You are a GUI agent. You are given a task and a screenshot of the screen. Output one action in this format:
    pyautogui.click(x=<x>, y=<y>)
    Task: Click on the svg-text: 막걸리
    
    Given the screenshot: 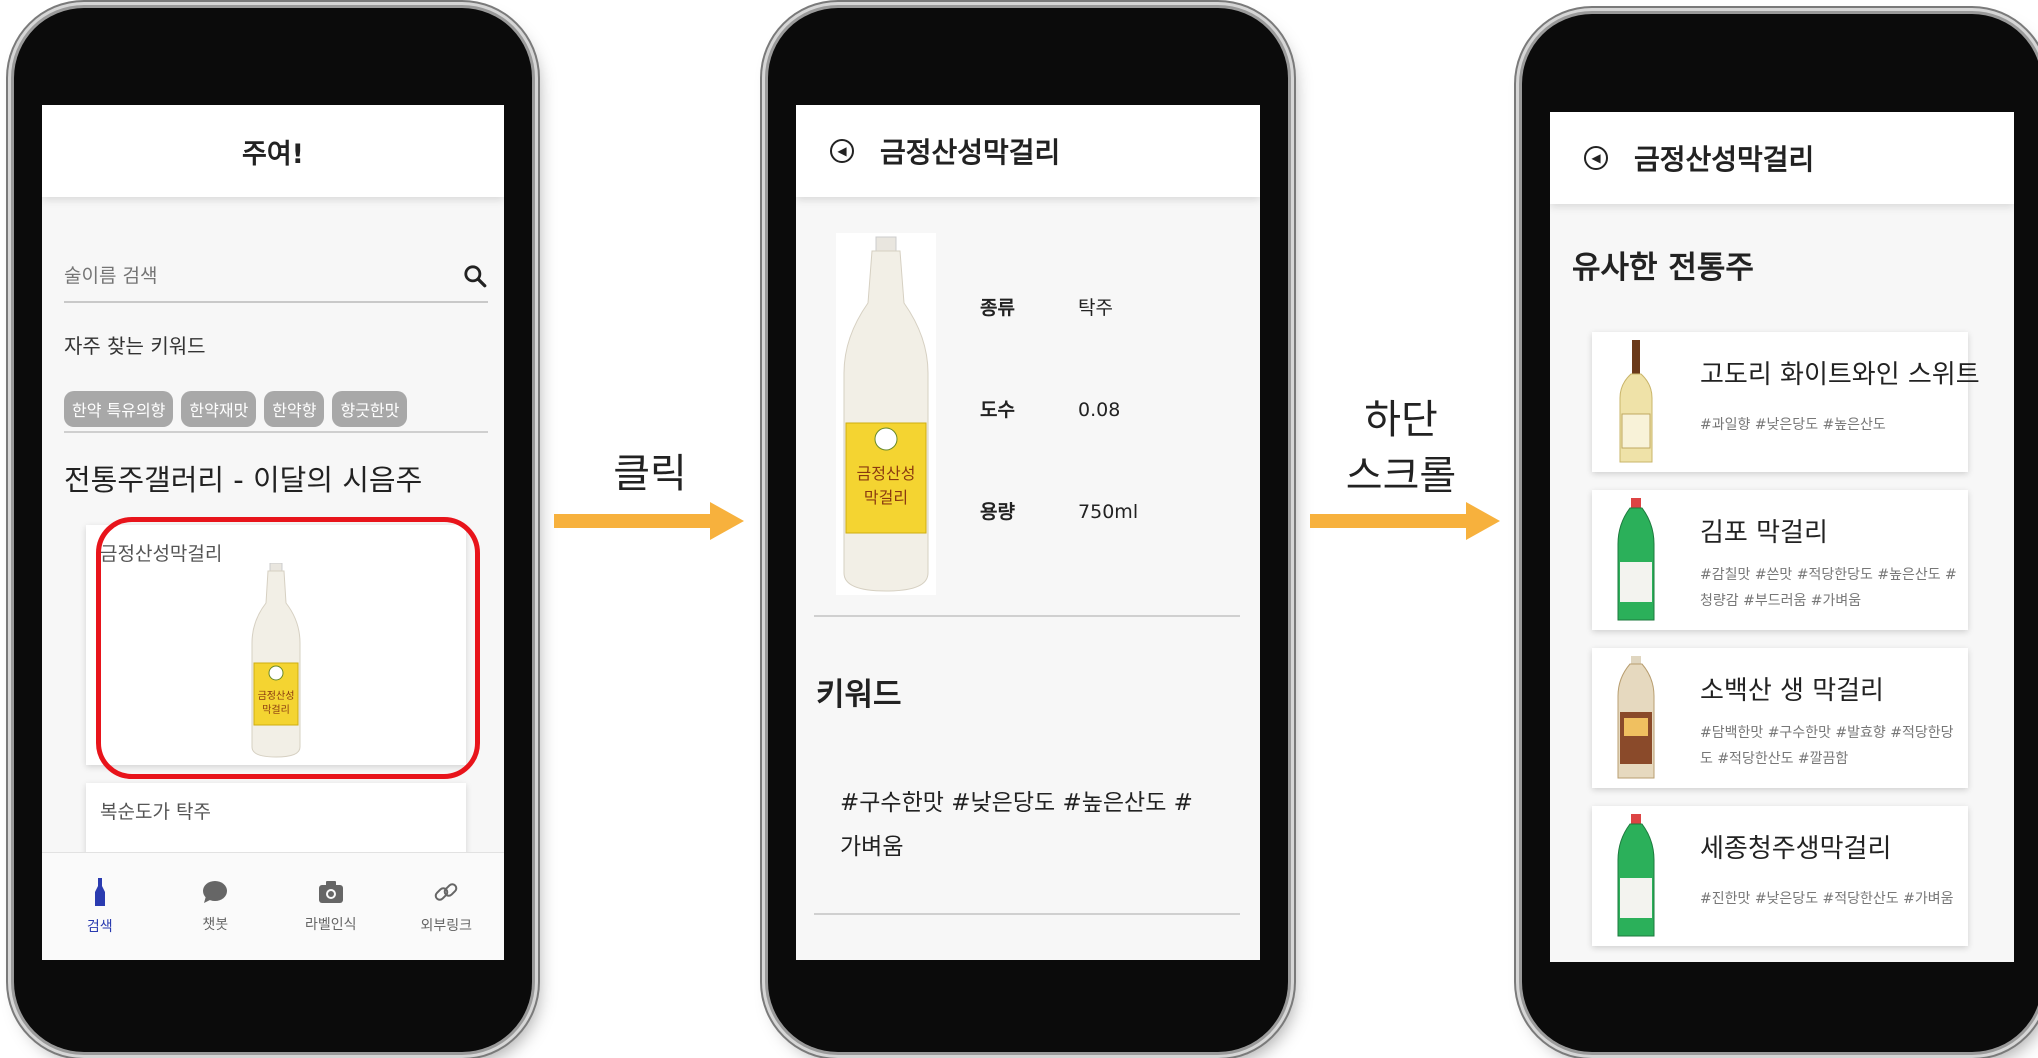 What is the action you would take?
    pyautogui.click(x=886, y=497)
    